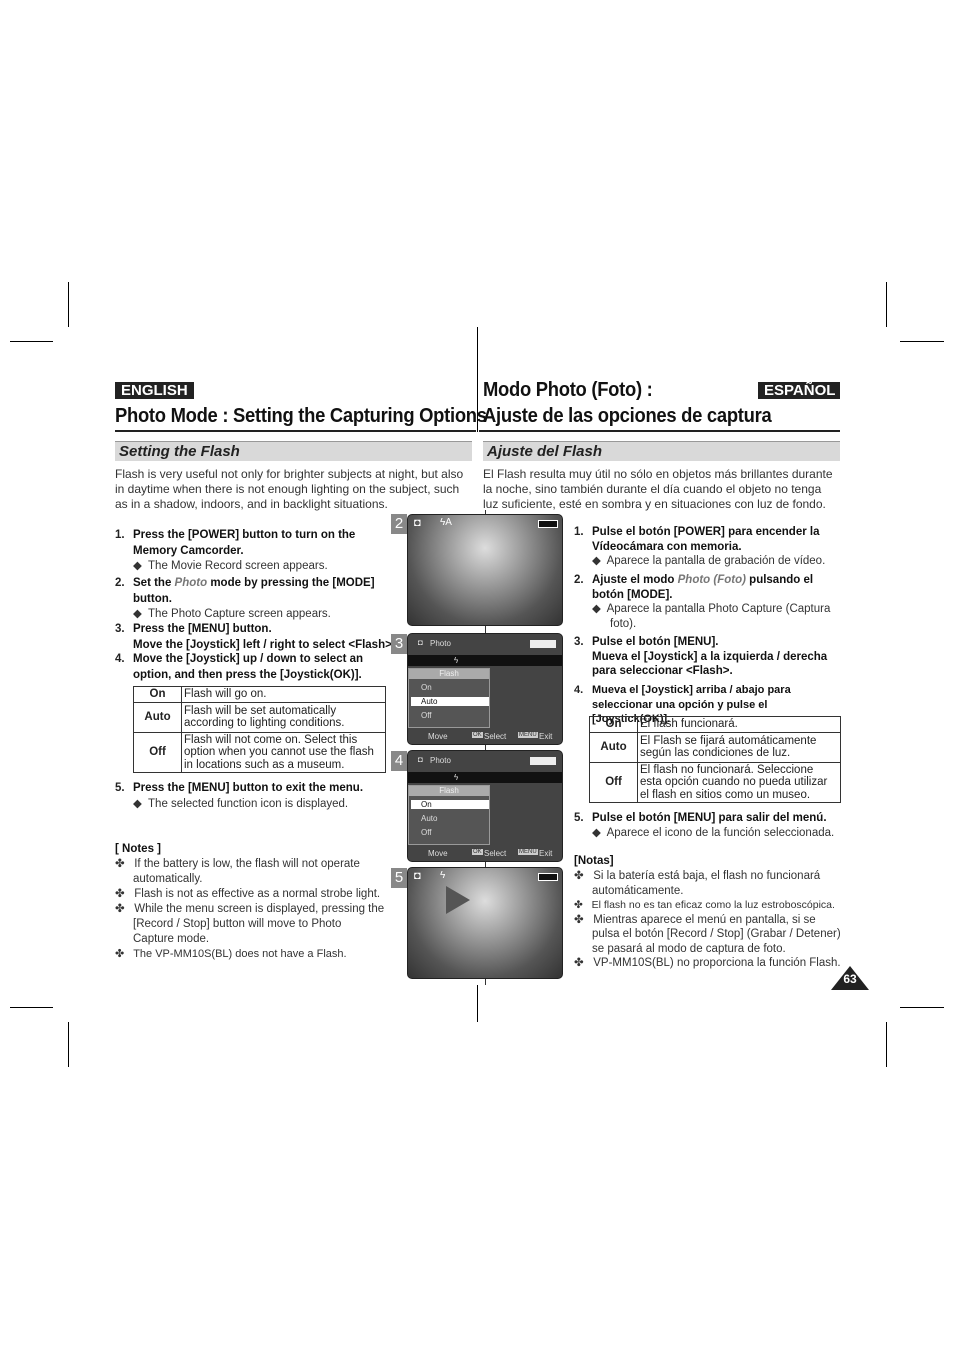  I want to click on pointer-arrow-icon, so click(458, 900).